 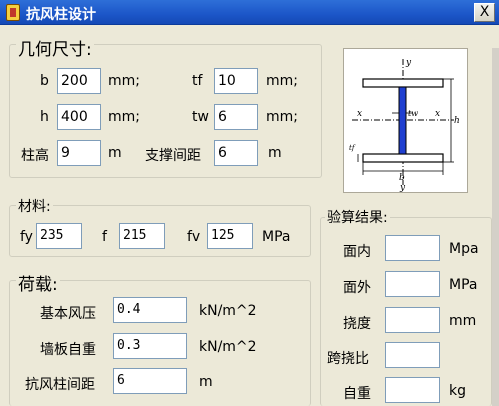 What do you see at coordinates (402, 178) in the screenshot?
I see `diagram-label-b: b` at bounding box center [402, 178].